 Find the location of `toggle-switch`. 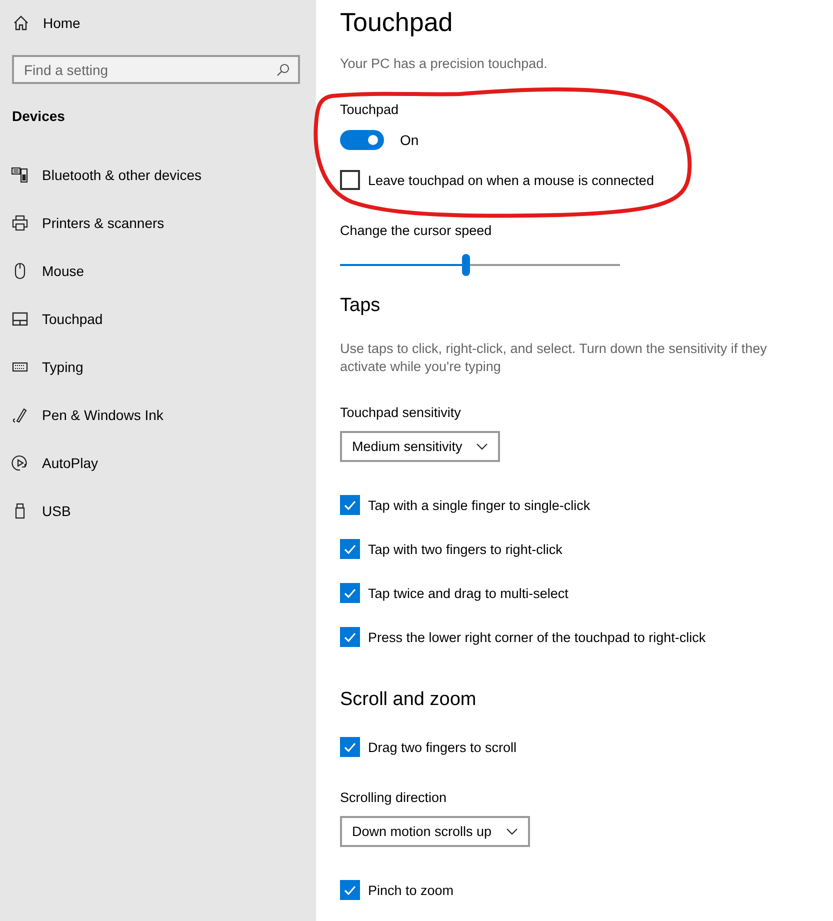

toggle-switch is located at coordinates (362, 140).